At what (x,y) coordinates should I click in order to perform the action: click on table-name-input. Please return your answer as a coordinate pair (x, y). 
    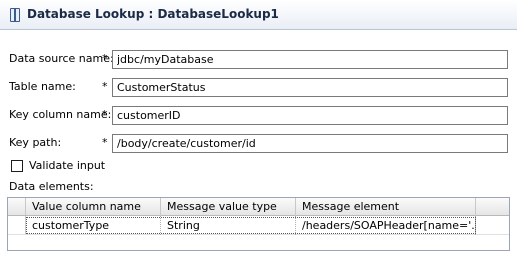
    Looking at the image, I should click on (310, 87).